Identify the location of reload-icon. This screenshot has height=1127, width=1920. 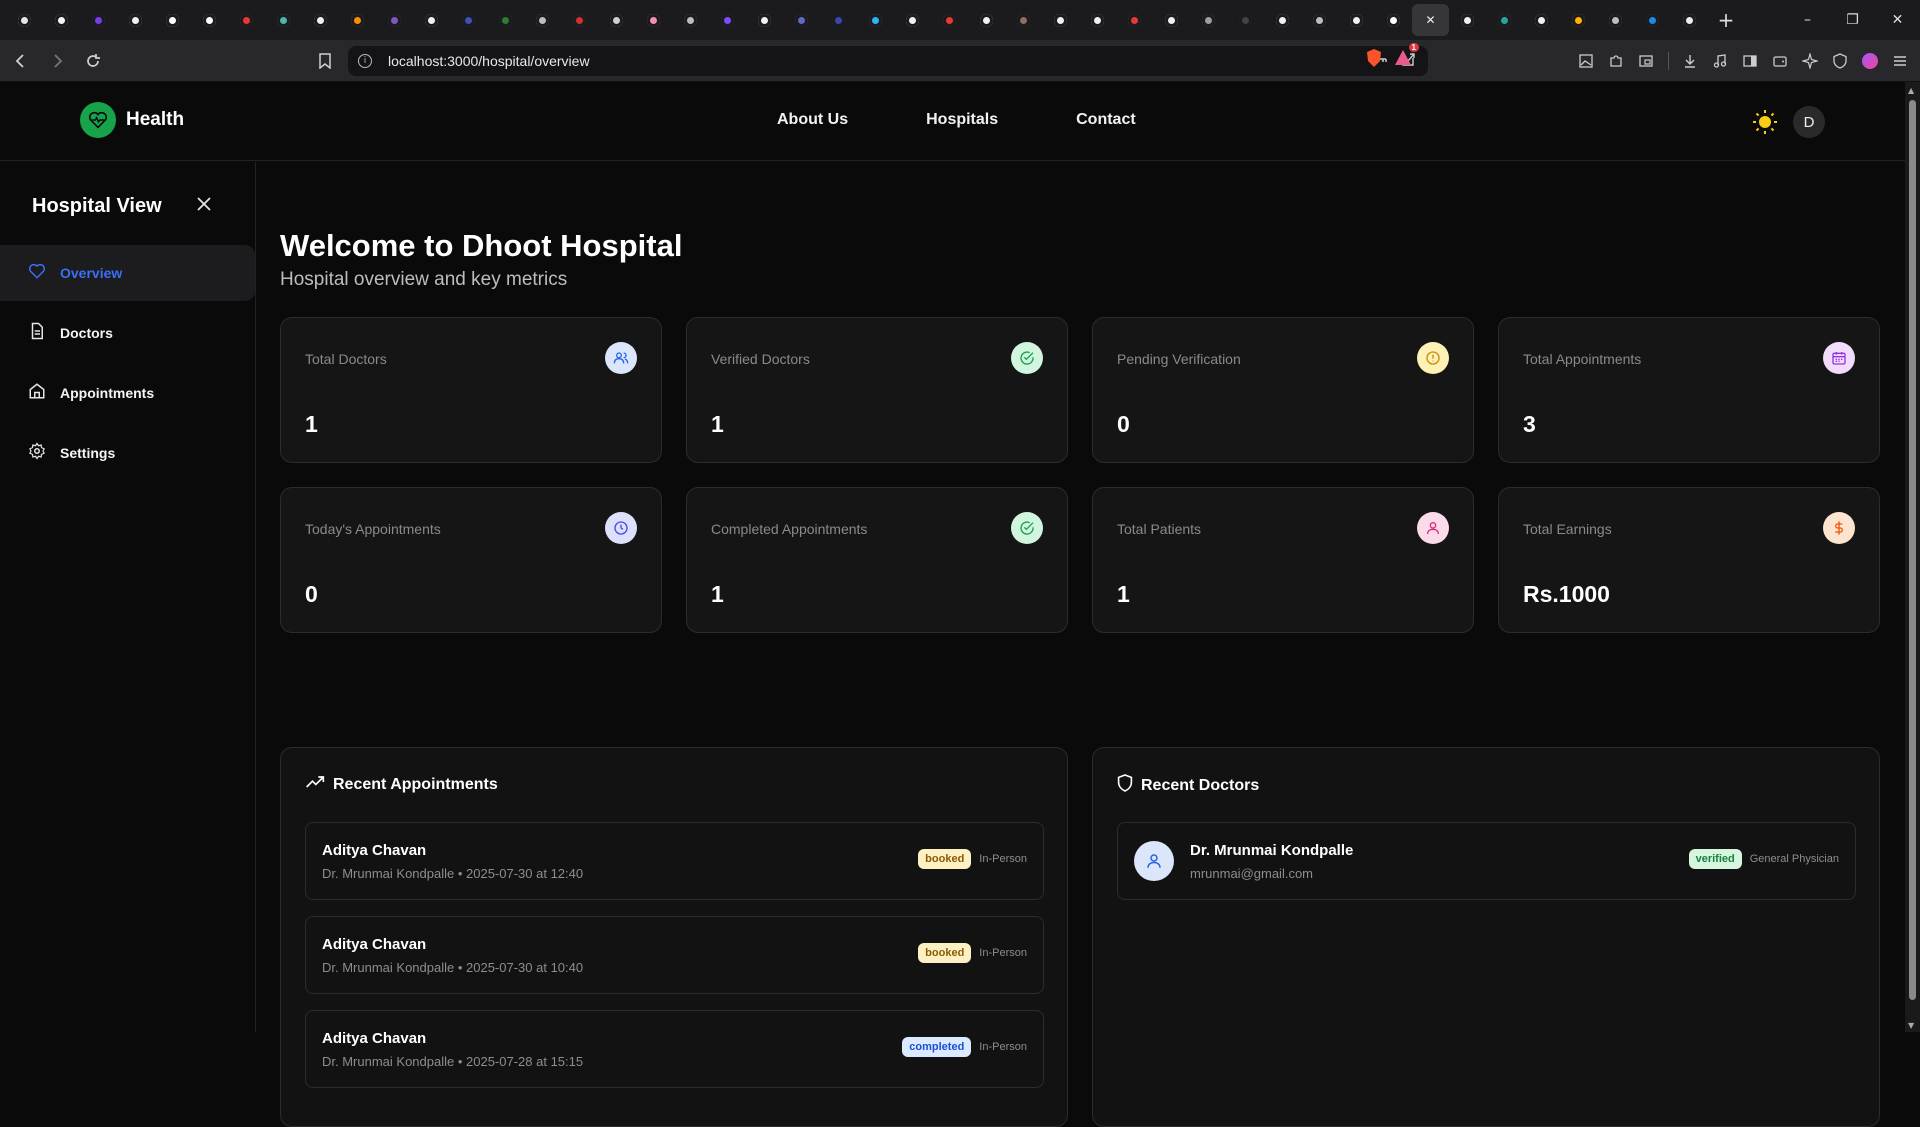
(93, 61).